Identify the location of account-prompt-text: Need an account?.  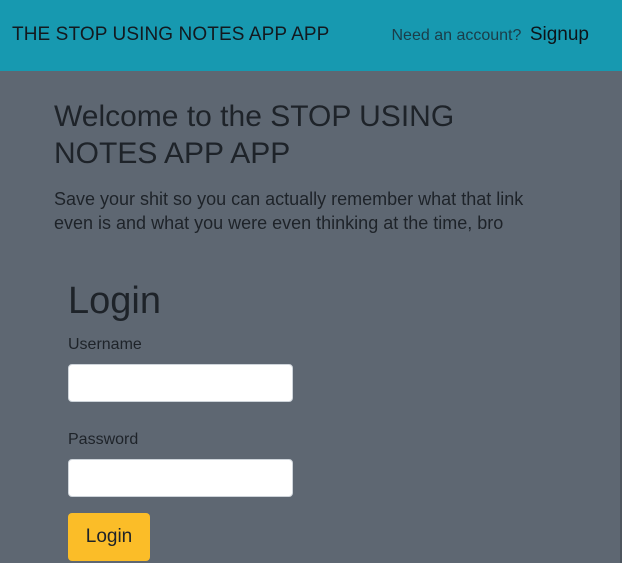
(456, 35).